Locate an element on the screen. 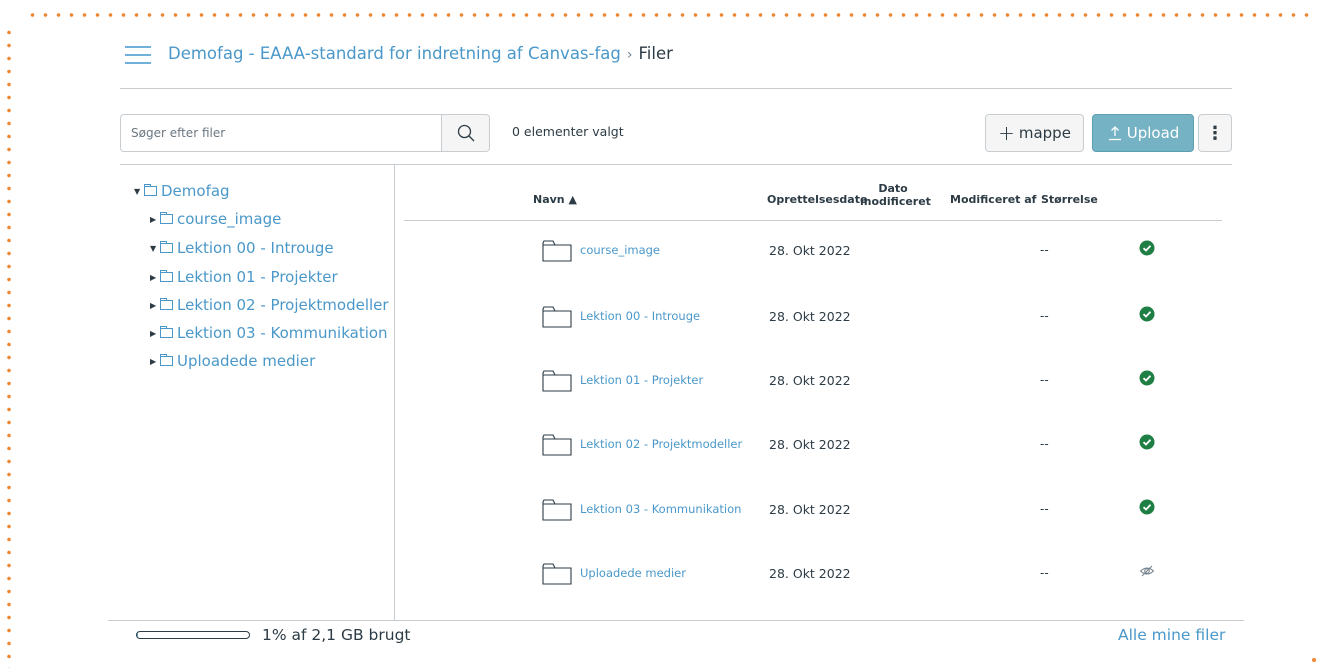  column-header-size: Størrelse is located at coordinates (1069, 199).